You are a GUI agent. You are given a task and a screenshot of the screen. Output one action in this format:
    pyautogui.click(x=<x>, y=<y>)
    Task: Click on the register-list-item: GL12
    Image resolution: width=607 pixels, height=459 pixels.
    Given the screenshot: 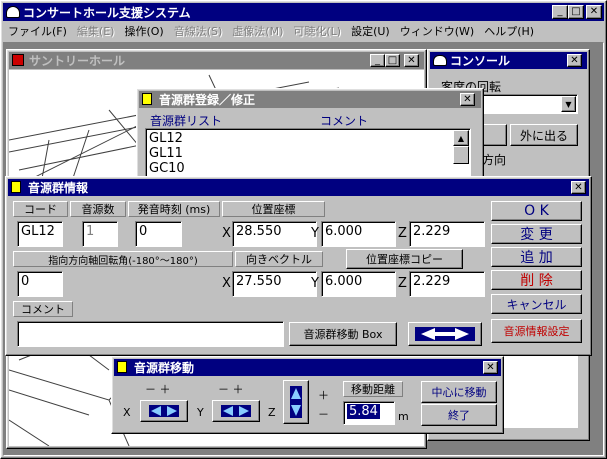 What is the action you would take?
    pyautogui.click(x=299, y=138)
    